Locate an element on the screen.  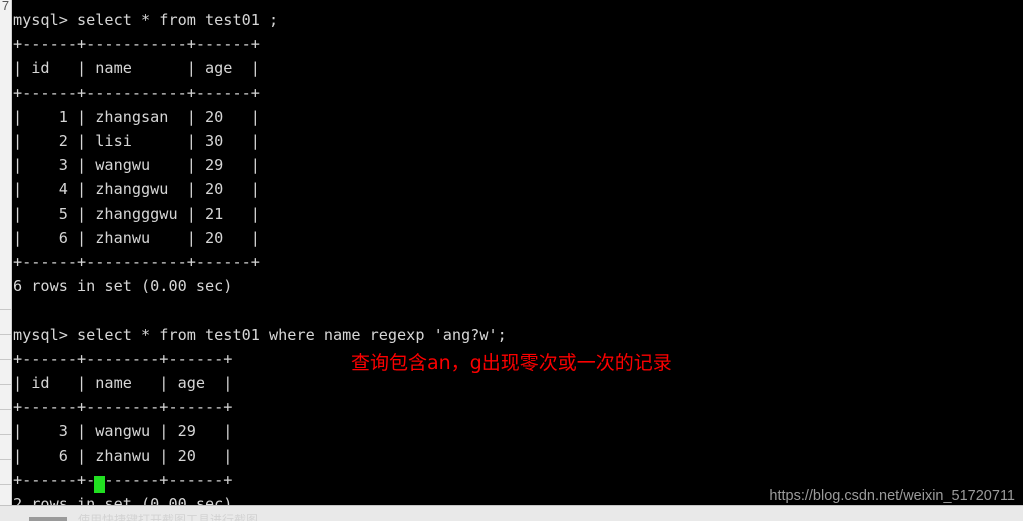
gutter-line-number: 7 is located at coordinates (5, 6).